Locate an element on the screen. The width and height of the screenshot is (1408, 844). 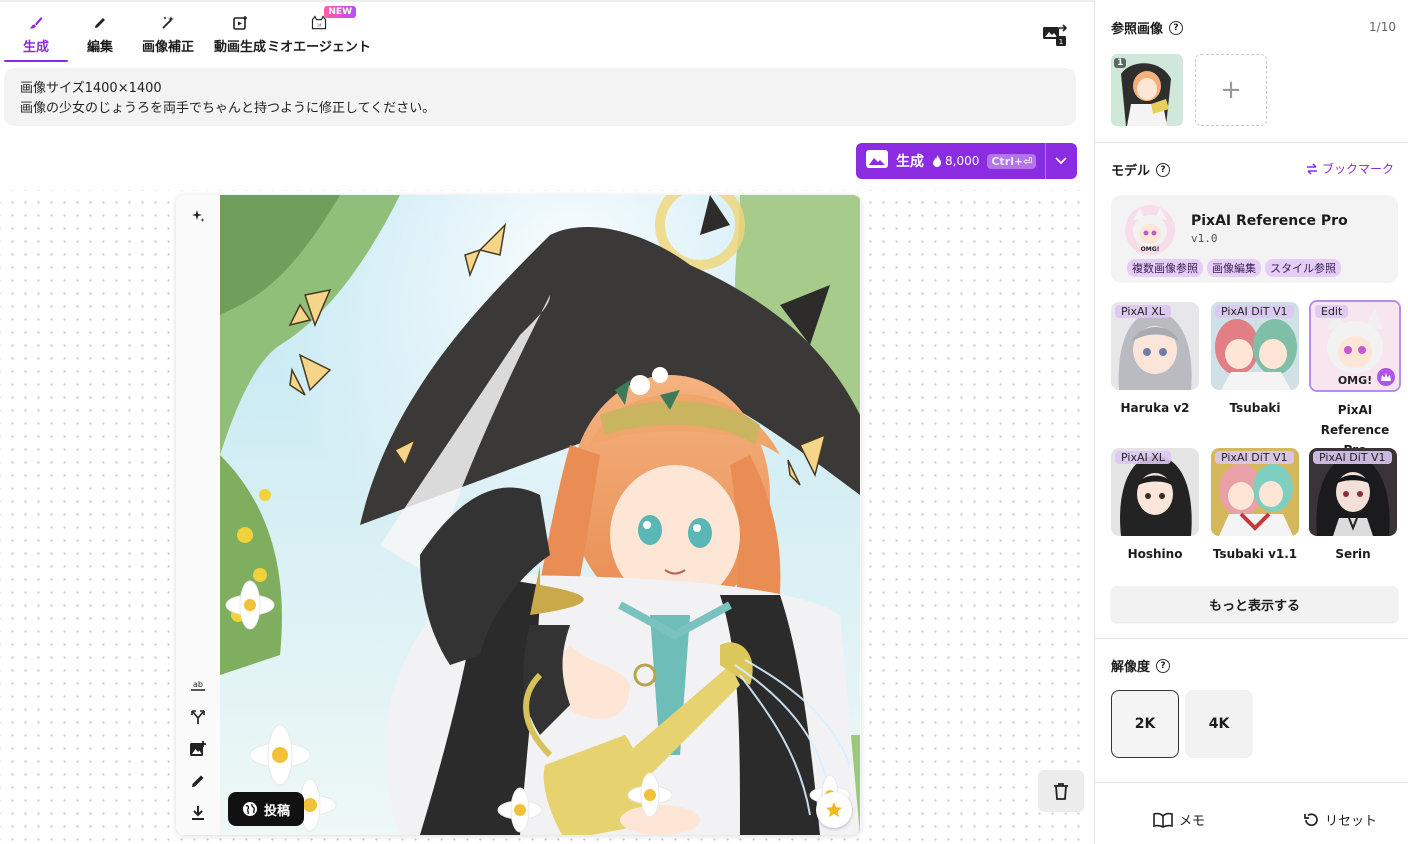
credit-cost-value: 8,000 is located at coordinates (962, 161).